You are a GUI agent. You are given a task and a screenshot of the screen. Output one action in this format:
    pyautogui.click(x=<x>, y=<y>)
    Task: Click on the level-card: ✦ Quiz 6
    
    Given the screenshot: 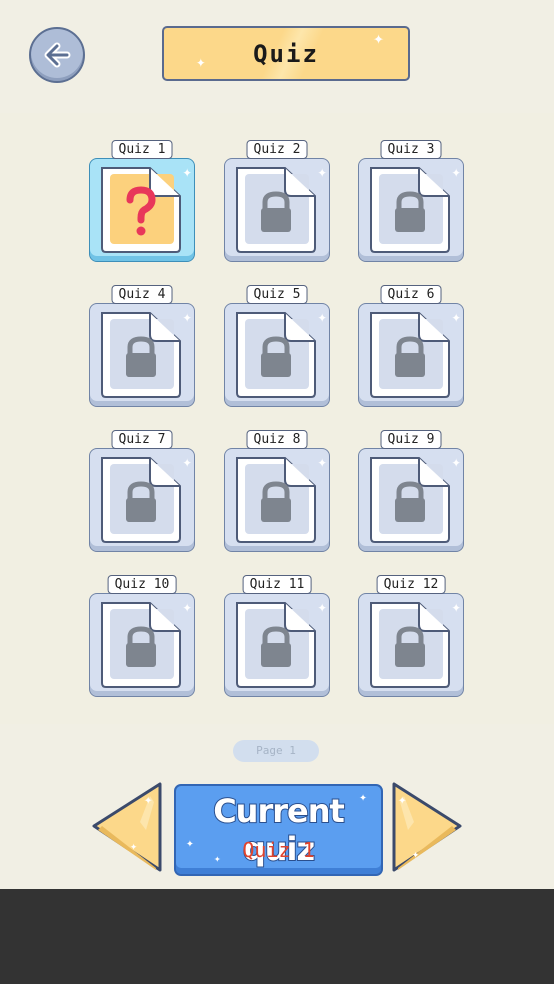 What is the action you would take?
    pyautogui.click(x=411, y=346)
    